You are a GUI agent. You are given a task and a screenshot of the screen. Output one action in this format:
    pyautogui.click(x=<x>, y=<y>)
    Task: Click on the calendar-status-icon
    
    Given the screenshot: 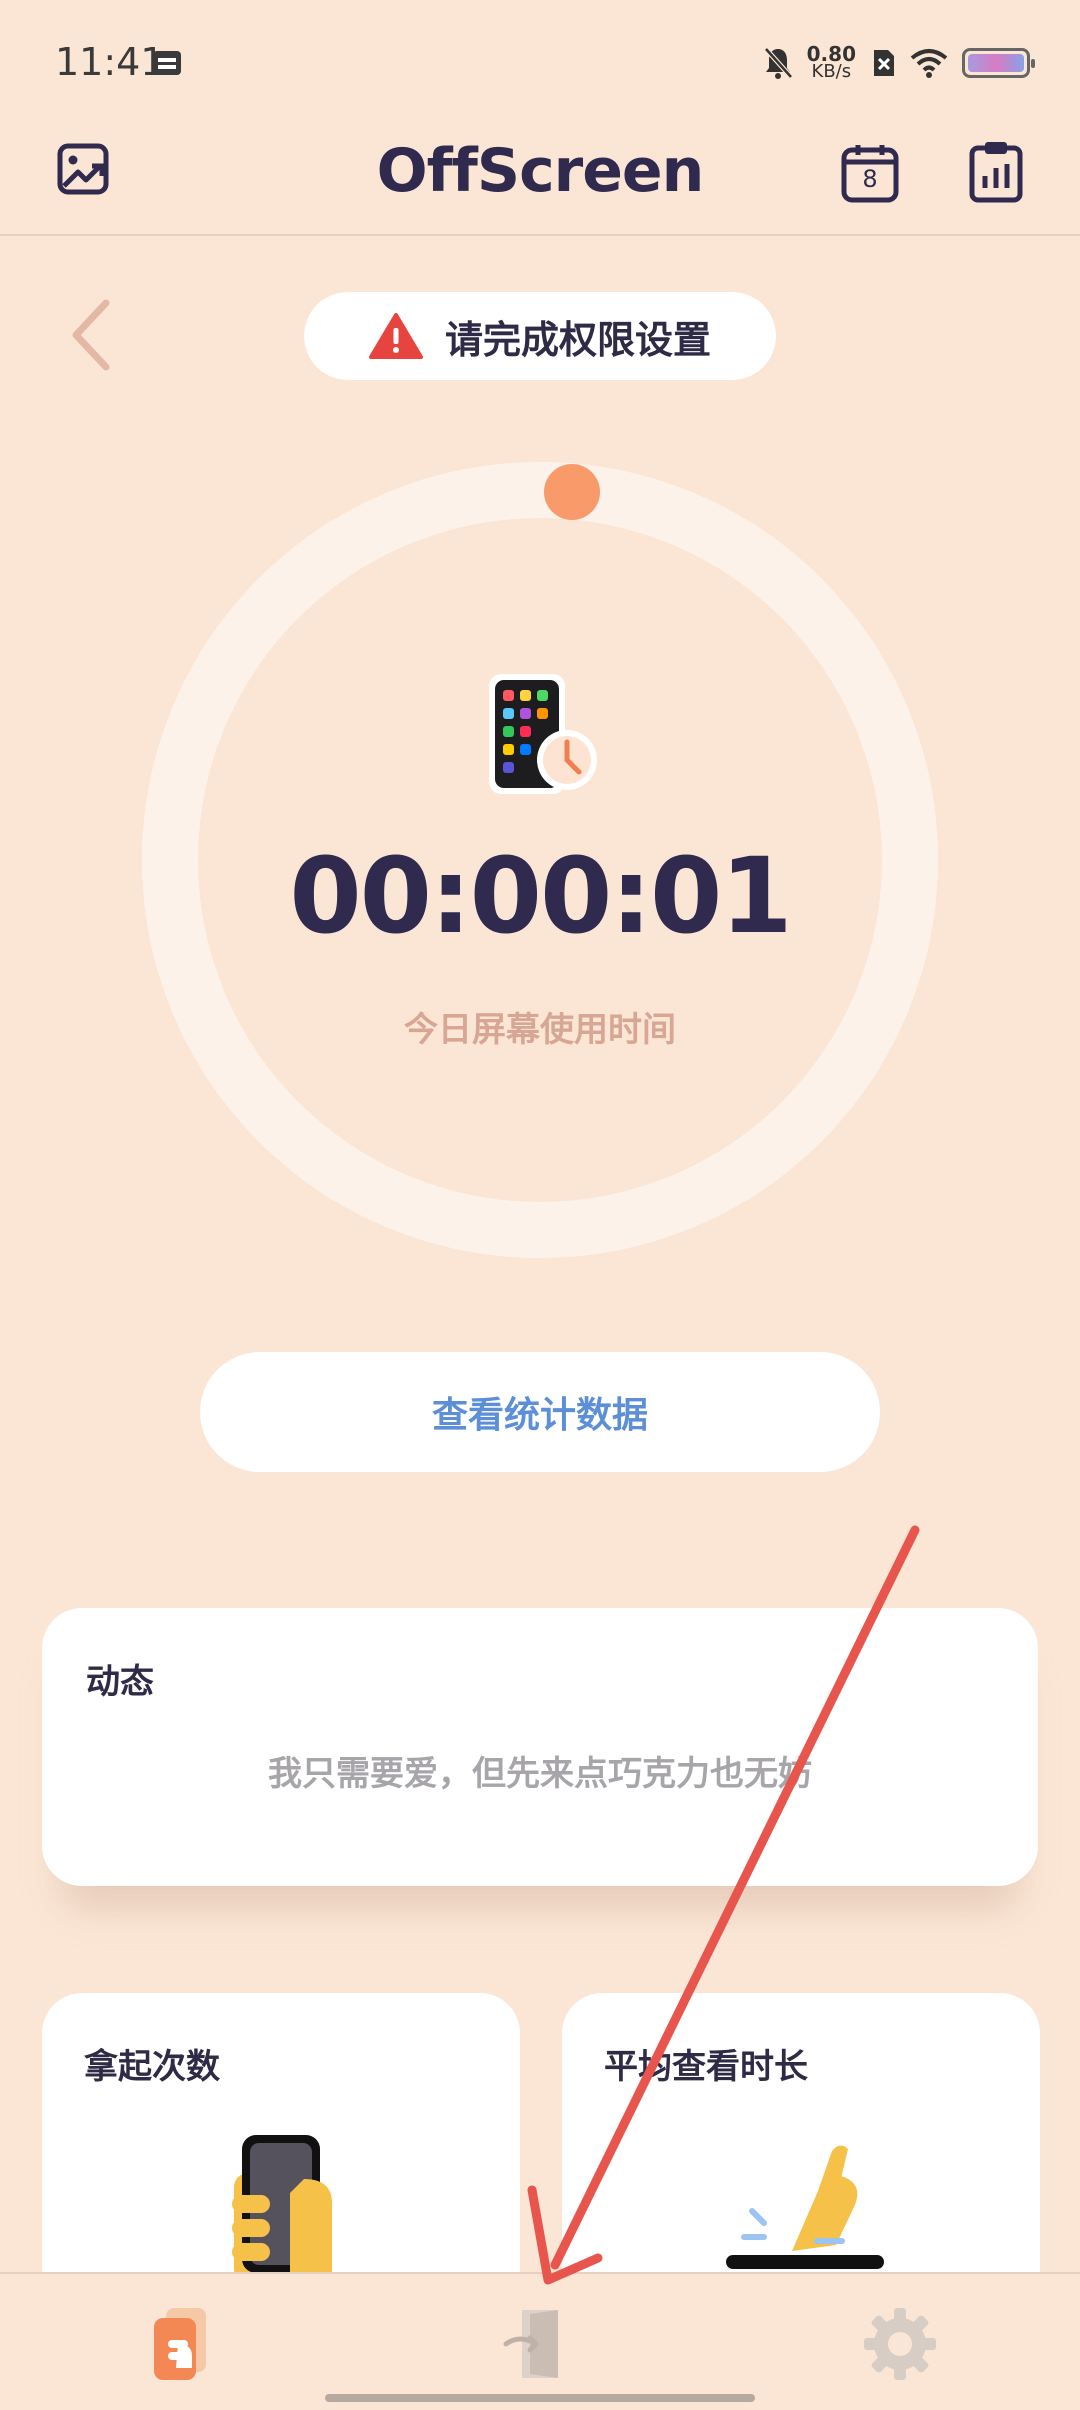 What is the action you would take?
    pyautogui.click(x=167, y=63)
    